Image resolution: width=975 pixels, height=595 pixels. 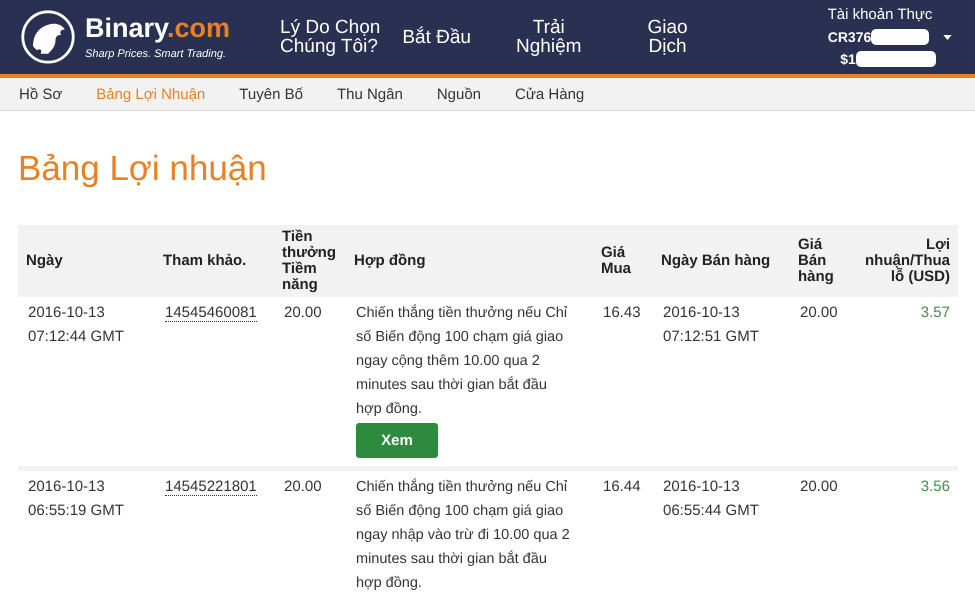 I want to click on column-header: Giá Mua, so click(x=623, y=261).